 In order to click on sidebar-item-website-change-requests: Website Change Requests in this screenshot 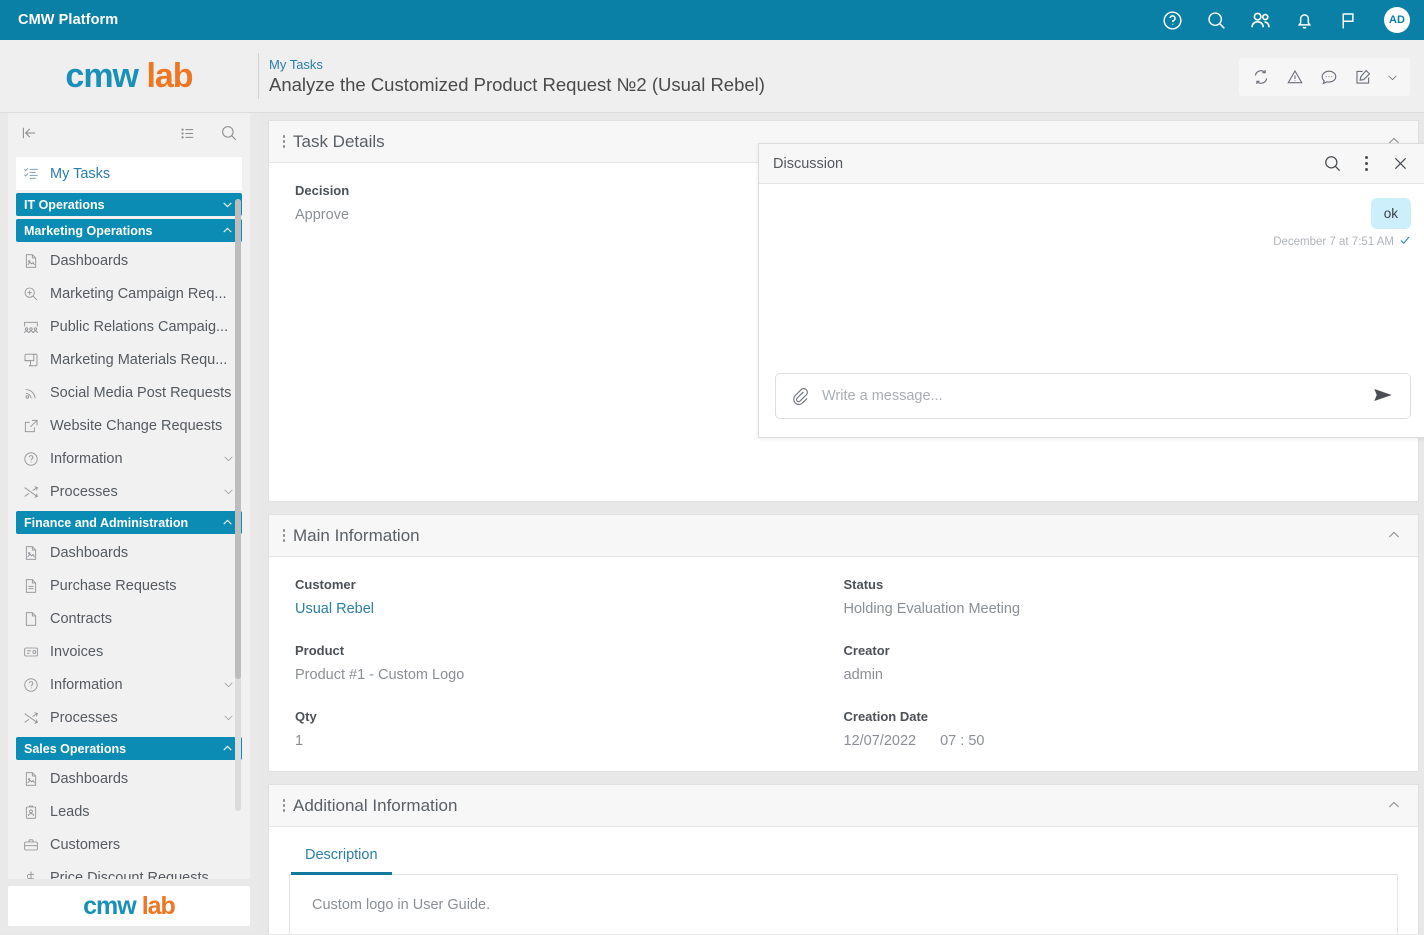, I will do `click(129, 425)`.